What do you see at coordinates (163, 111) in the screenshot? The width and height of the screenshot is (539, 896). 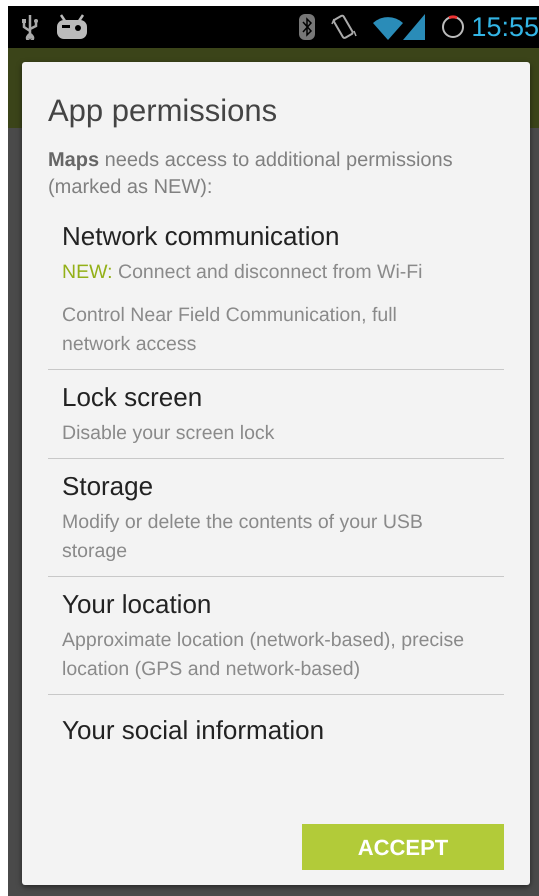 I see `dialog-title: App permissions` at bounding box center [163, 111].